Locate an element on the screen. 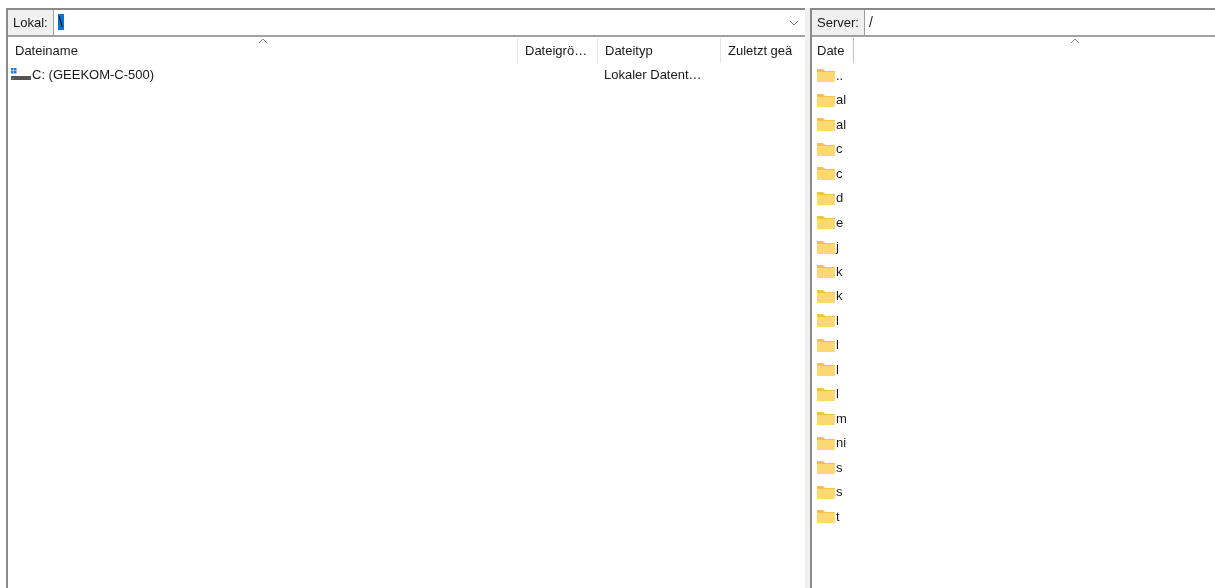 This screenshot has height=588, width=1215. column-header: Date is located at coordinates (833, 50).